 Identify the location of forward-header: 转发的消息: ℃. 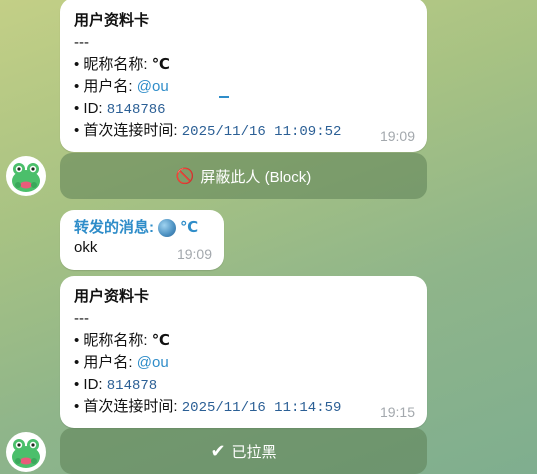
(143, 228).